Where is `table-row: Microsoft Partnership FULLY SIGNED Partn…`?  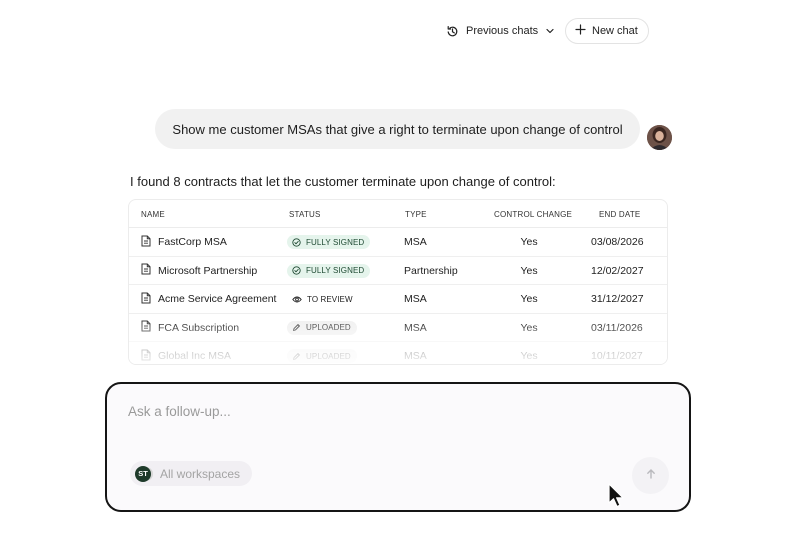
table-row: Microsoft Partnership FULLY SIGNED Partn… is located at coordinates (398, 271).